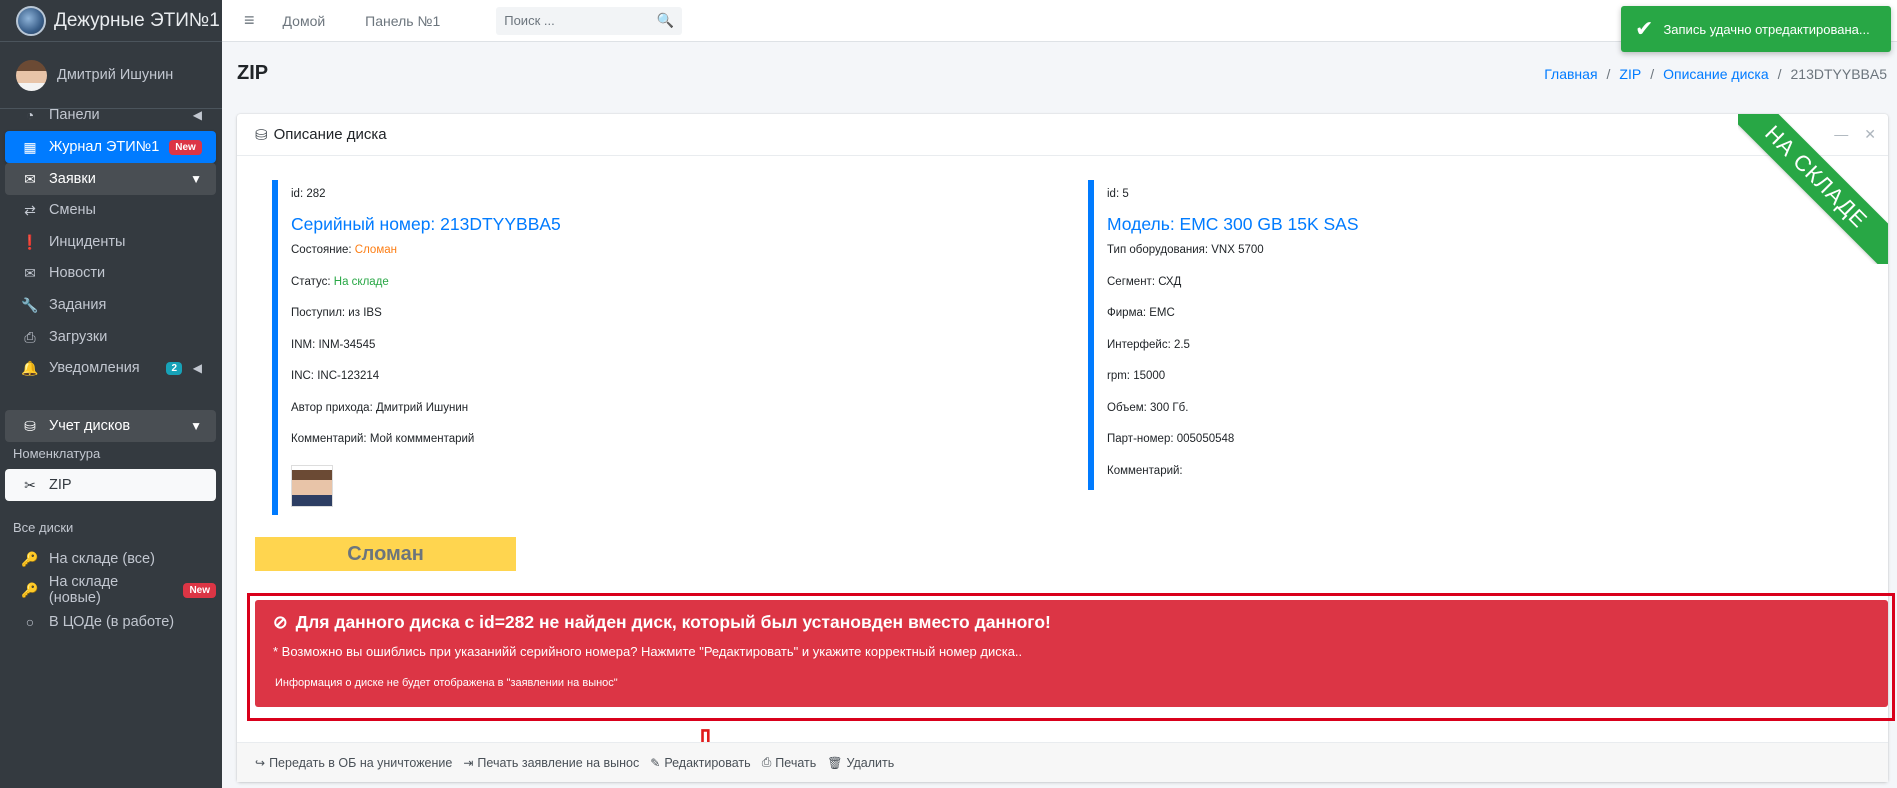 Image resolution: width=1897 pixels, height=788 pixels. Describe the element at coordinates (280, 622) in the screenshot. I see `ban-icon: ⊘` at that location.